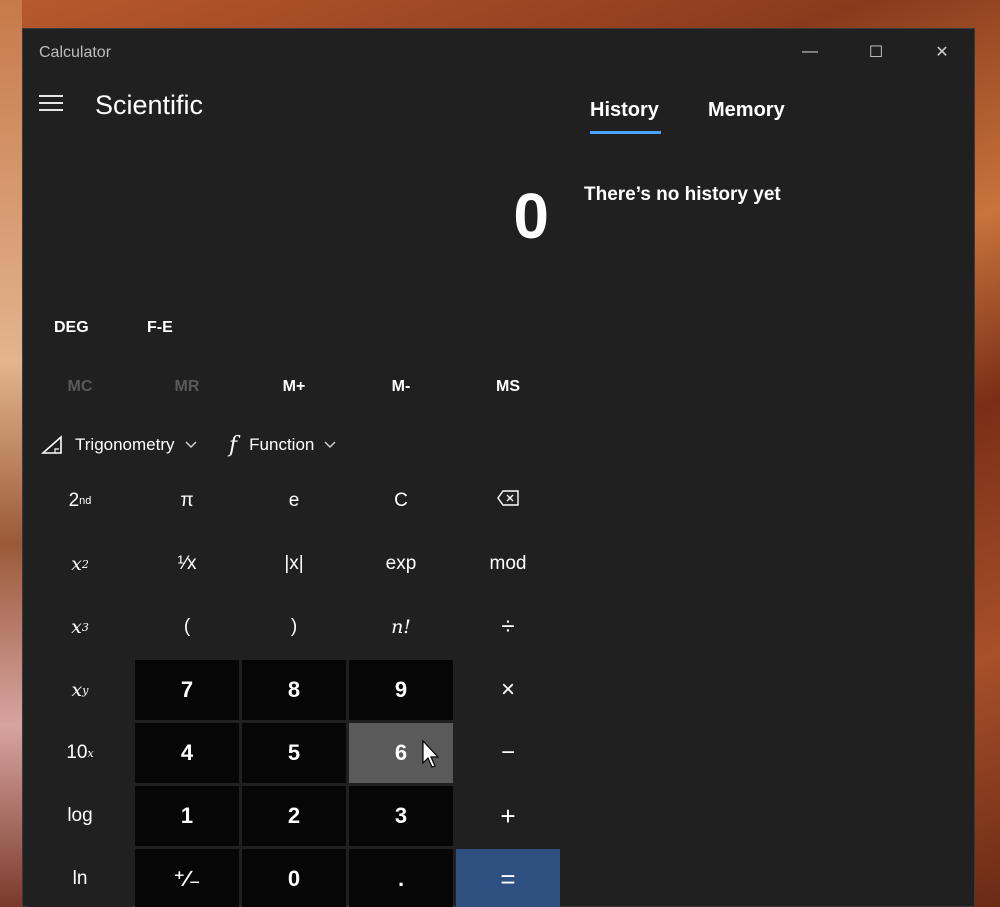 Image resolution: width=1000 pixels, height=907 pixels. What do you see at coordinates (508, 564) in the screenshot?
I see `mod-button: mod` at bounding box center [508, 564].